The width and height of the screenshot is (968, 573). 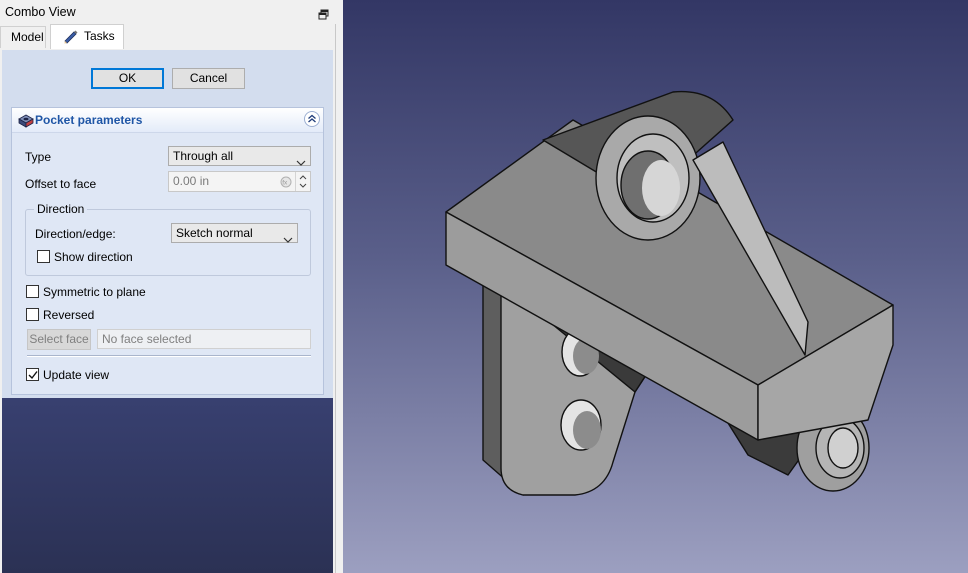 I want to click on direction-group-title: Direction, so click(x=61, y=209).